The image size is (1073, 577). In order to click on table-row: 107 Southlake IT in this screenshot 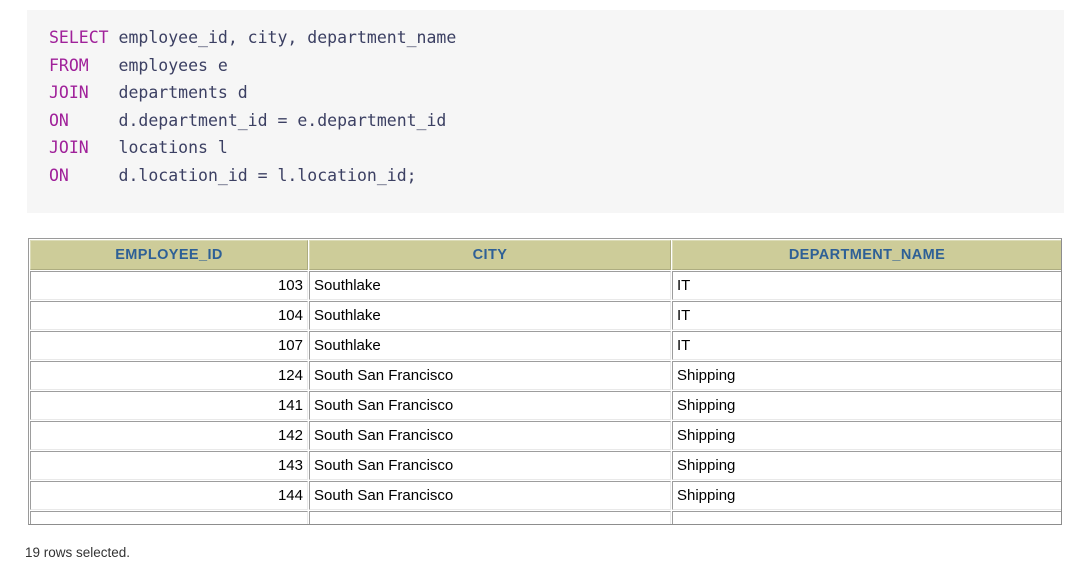, I will do `click(545, 345)`.